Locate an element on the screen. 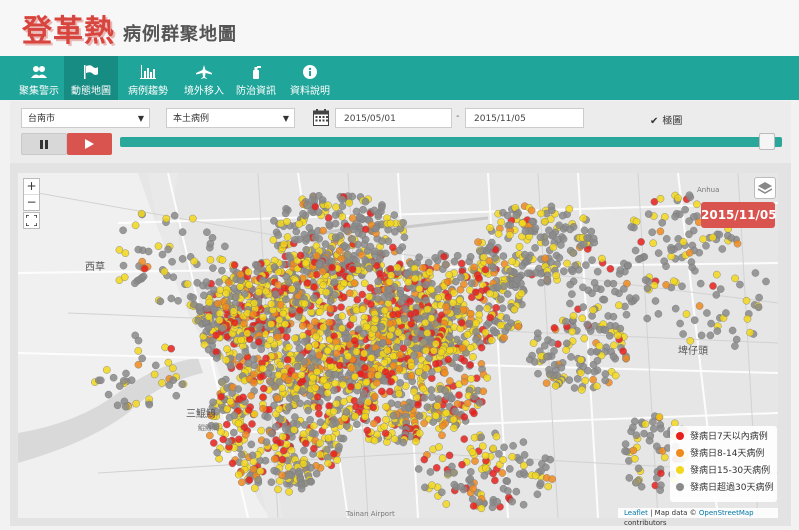 This screenshot has height=530, width=799. timeline-slider-track is located at coordinates (451, 142).